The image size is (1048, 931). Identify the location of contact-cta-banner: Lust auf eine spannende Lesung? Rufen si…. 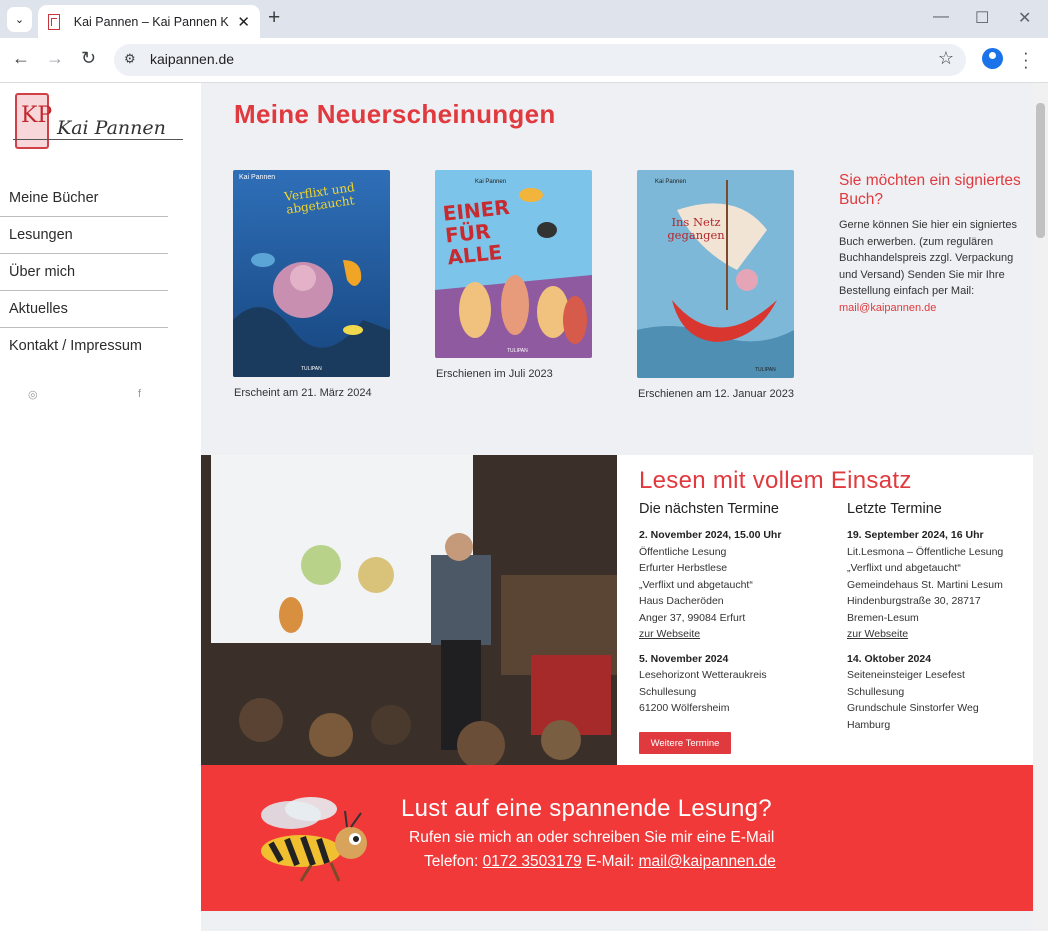
(617, 838).